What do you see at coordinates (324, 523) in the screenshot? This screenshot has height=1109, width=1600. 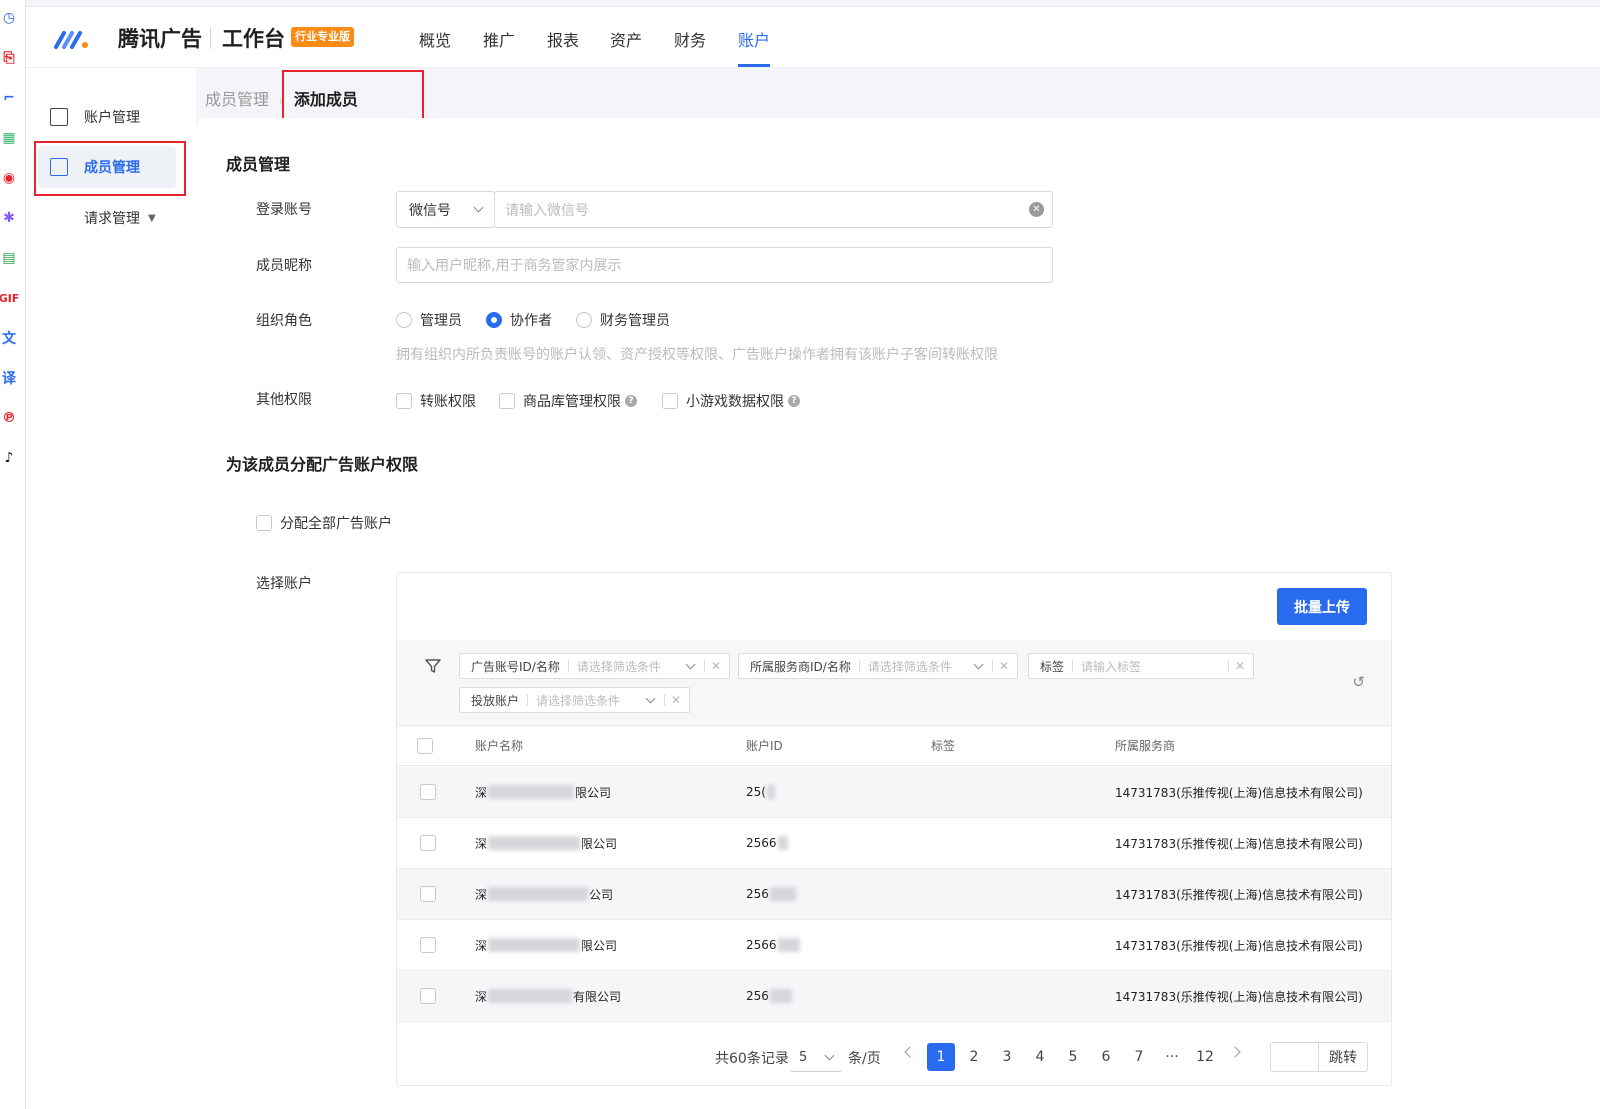 I see `assign-all-checkbox: 分配全部广告账户` at bounding box center [324, 523].